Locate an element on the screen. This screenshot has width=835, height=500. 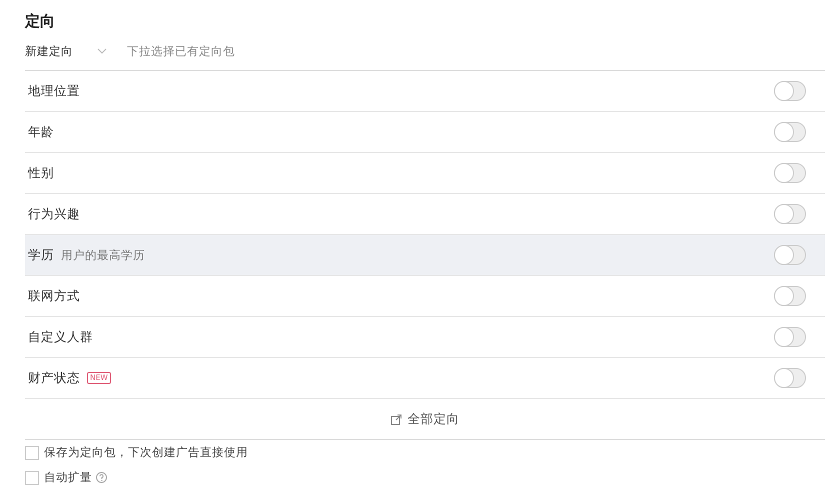
row-label: 学历 is located at coordinates (41, 255).